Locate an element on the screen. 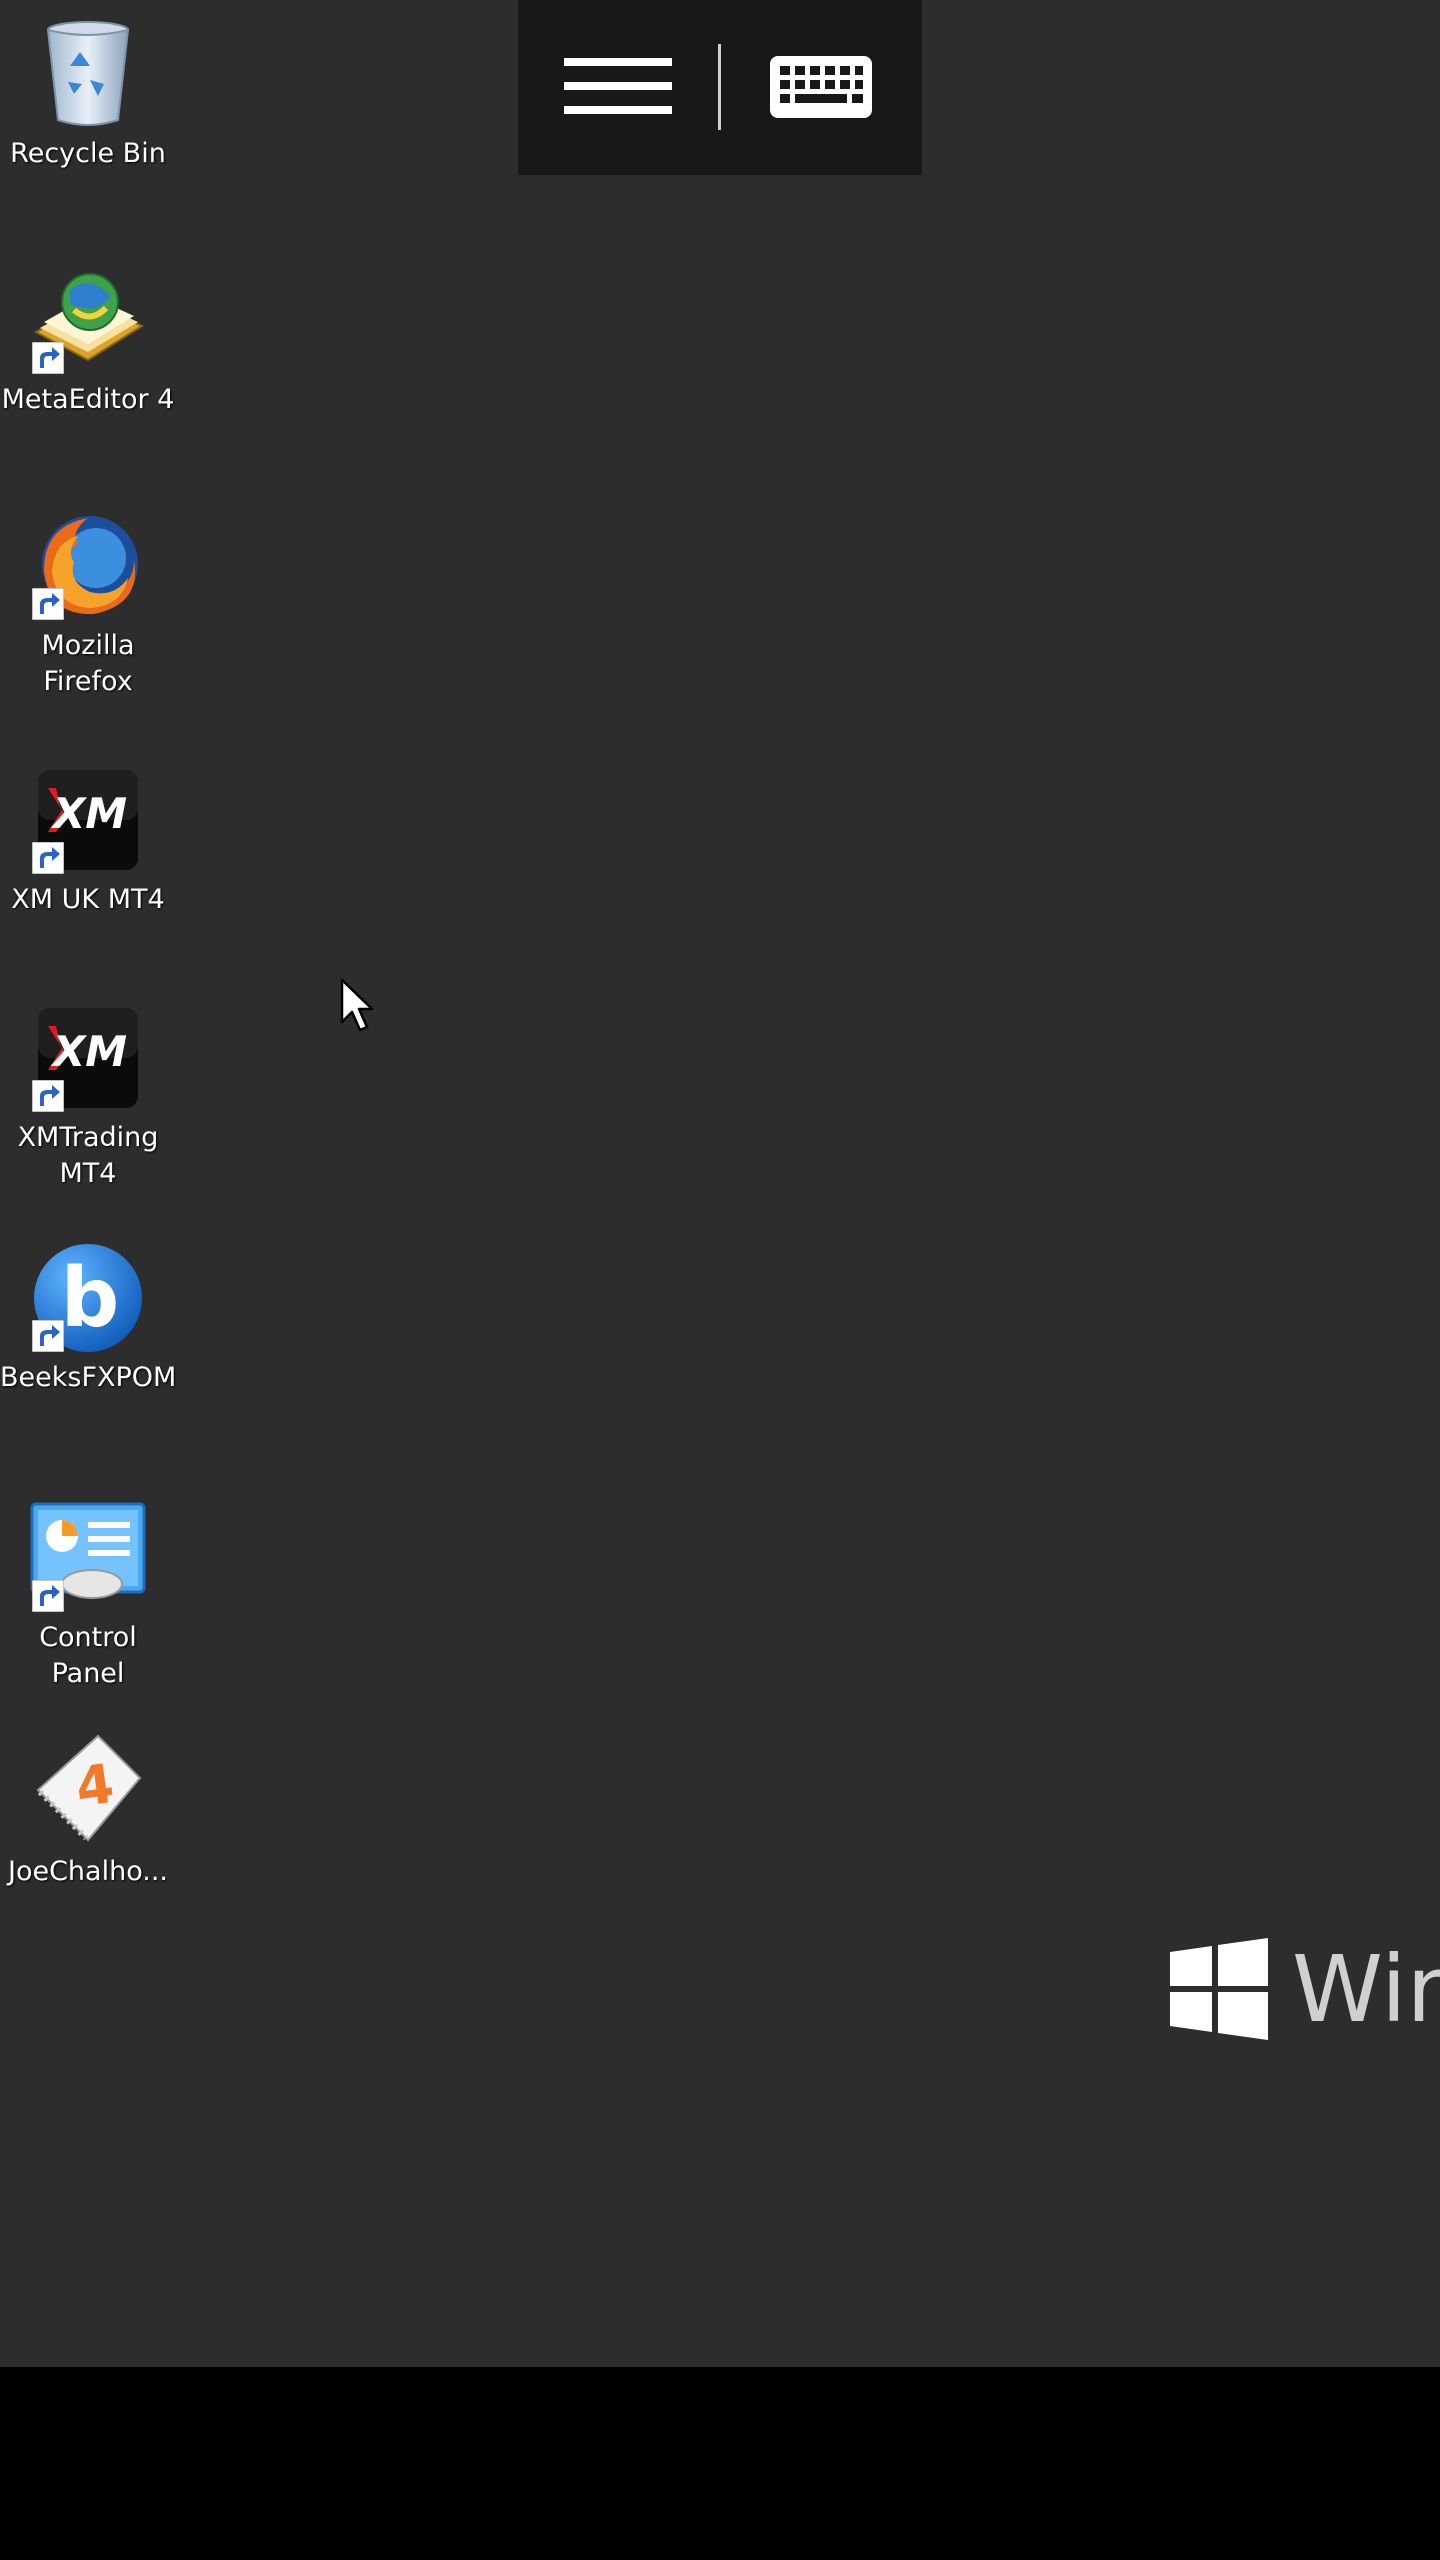 The image size is (1440, 2560). desktop-icon-xmtrading-mt4: XM XMTrading MT4 is located at coordinates (88, 1100).